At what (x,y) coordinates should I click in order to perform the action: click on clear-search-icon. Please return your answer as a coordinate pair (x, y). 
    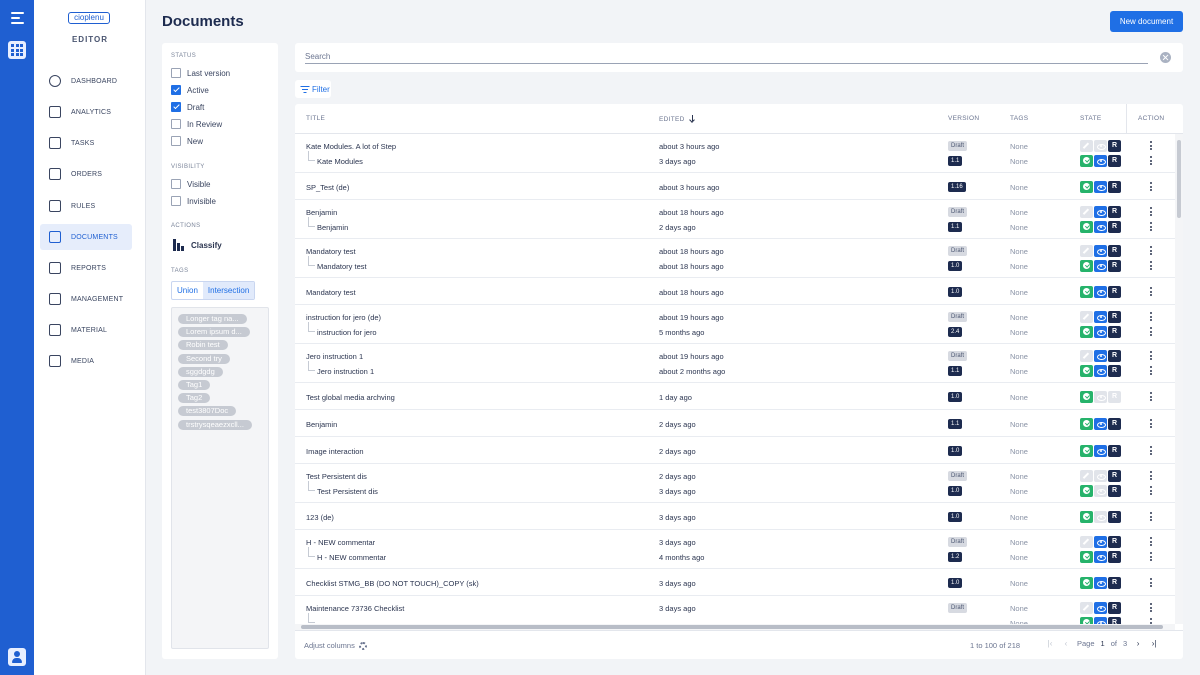
    Looking at the image, I should click on (1165, 57).